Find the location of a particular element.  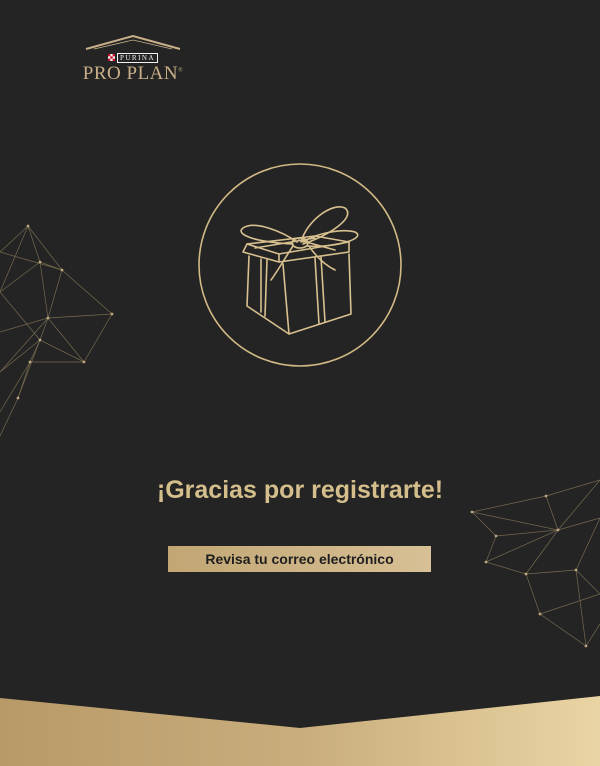

brand-name: PRO PLAN® is located at coordinates (133, 74).